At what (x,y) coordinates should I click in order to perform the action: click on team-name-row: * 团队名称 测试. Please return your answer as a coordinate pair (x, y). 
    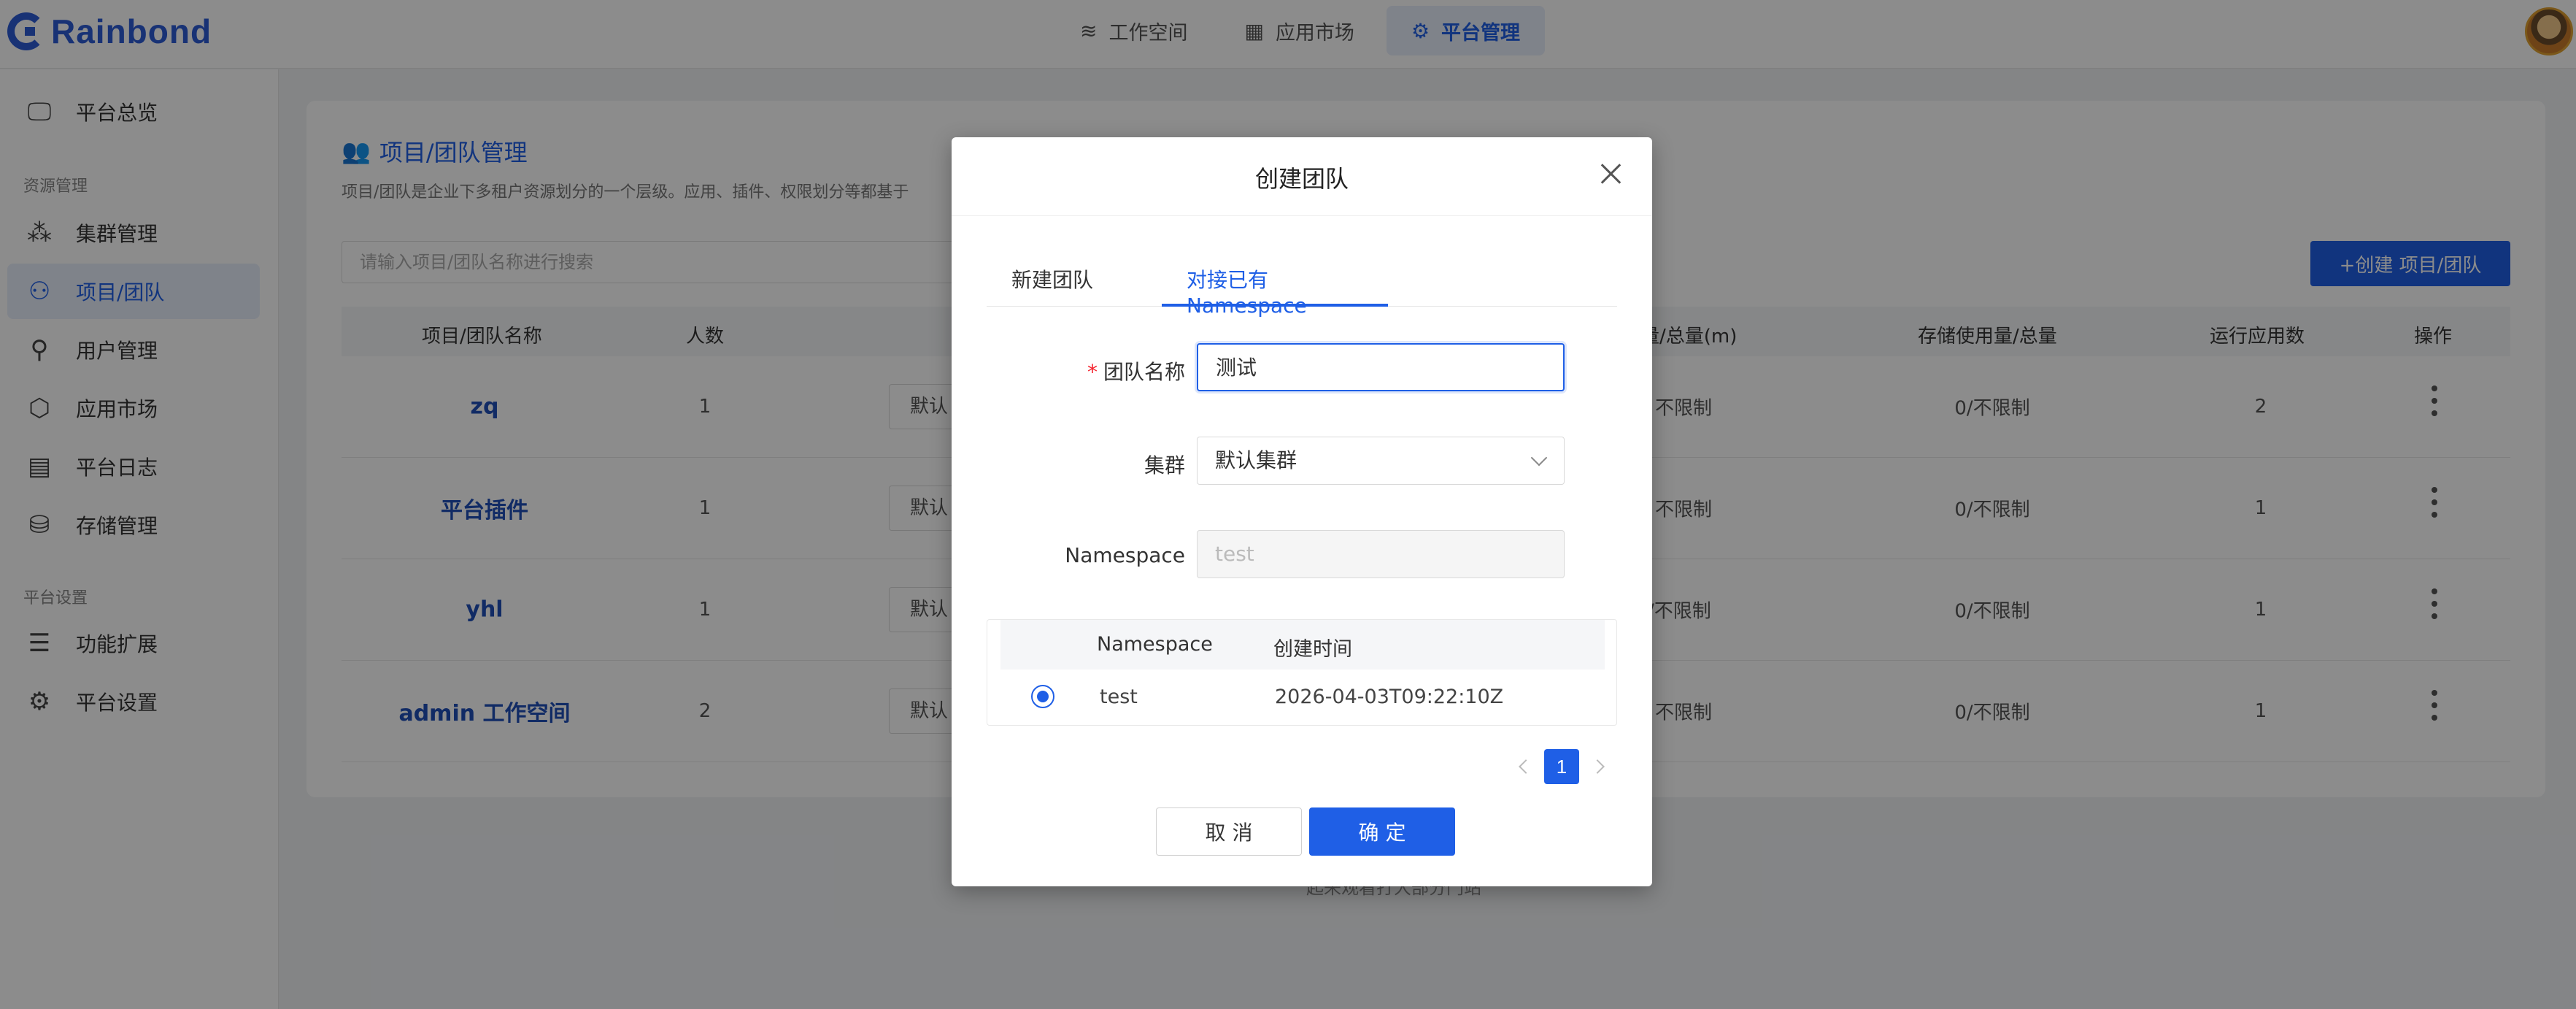
    Looking at the image, I should click on (1302, 368).